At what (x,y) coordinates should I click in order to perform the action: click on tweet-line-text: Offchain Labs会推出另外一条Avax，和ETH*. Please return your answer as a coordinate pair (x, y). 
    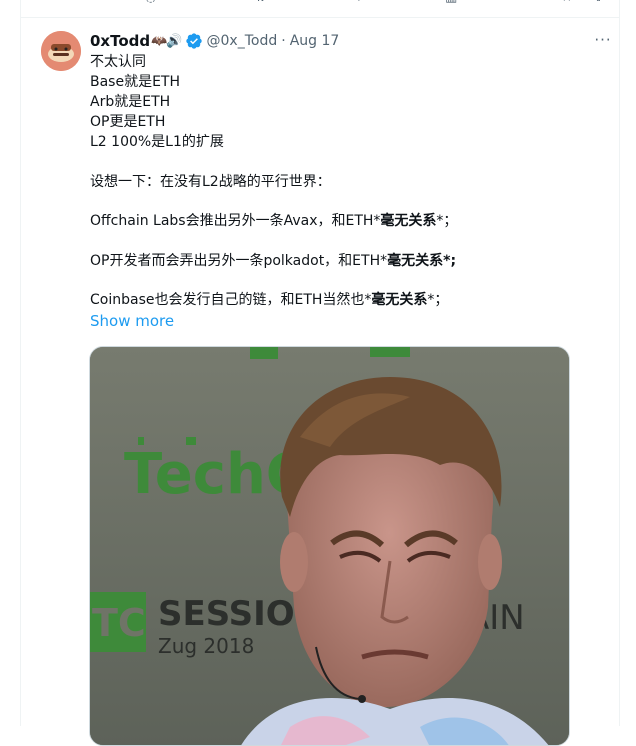
    Looking at the image, I should click on (235, 221).